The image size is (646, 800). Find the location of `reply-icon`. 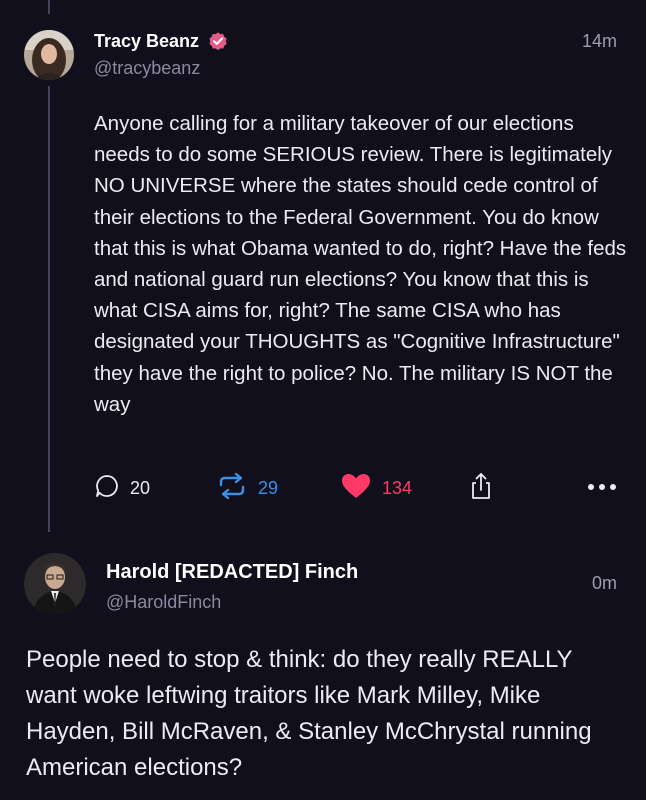

reply-icon is located at coordinates (107, 488).